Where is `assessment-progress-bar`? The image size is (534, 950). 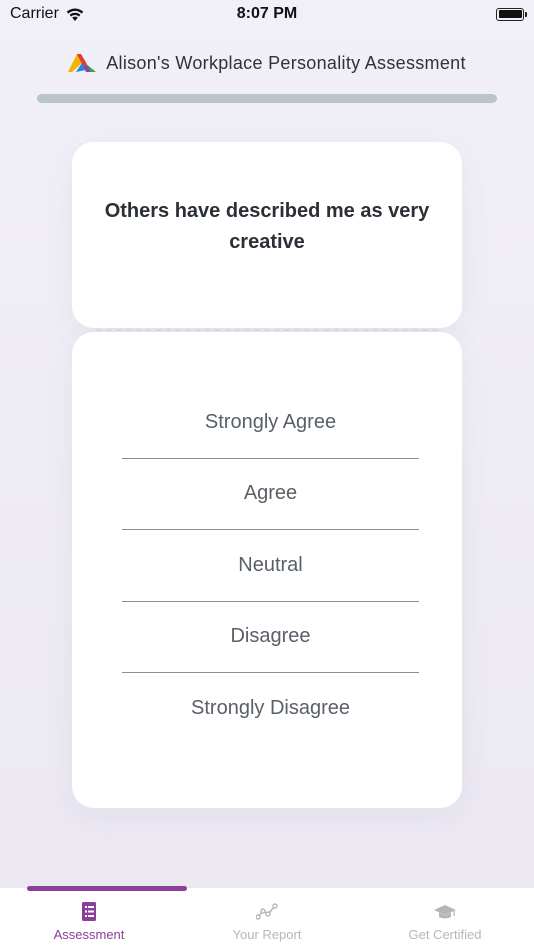
assessment-progress-bar is located at coordinates (267, 98).